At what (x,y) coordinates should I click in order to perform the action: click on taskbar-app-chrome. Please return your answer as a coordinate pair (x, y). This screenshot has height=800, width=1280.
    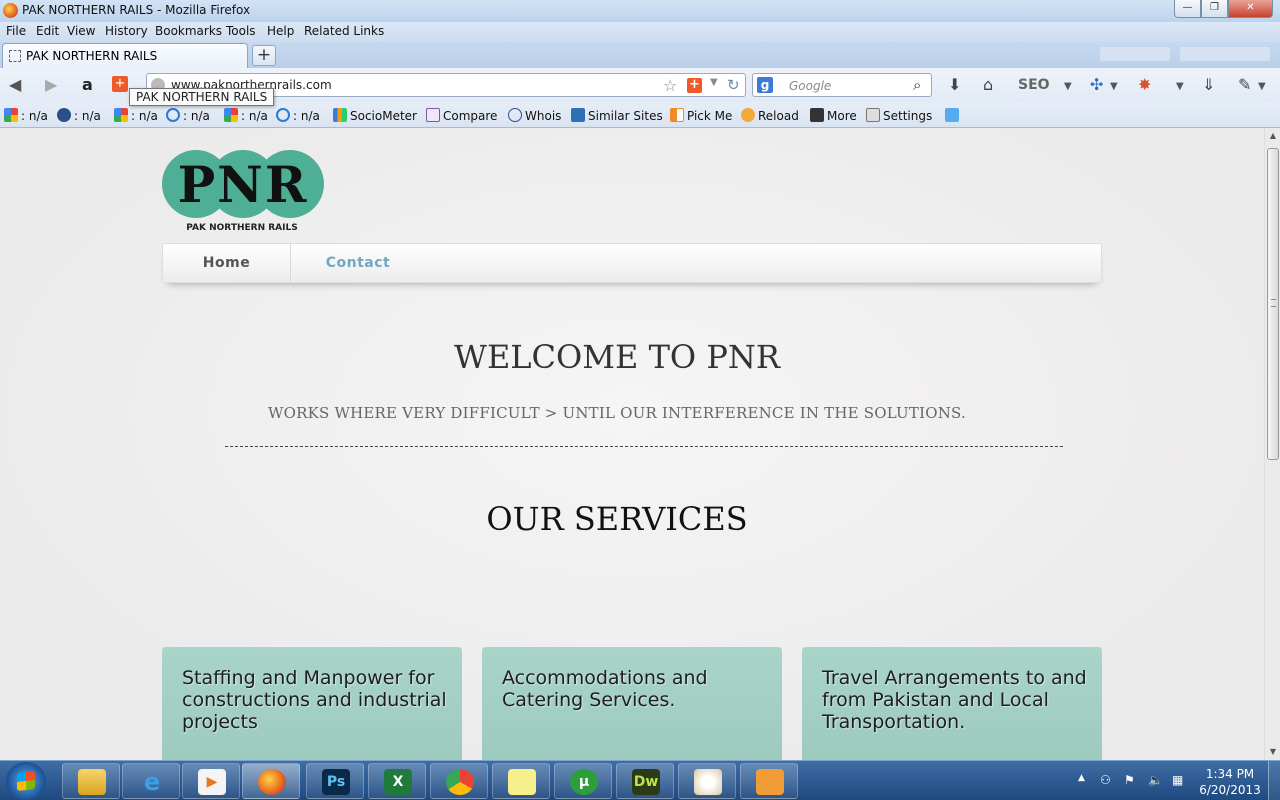
    Looking at the image, I should click on (459, 781).